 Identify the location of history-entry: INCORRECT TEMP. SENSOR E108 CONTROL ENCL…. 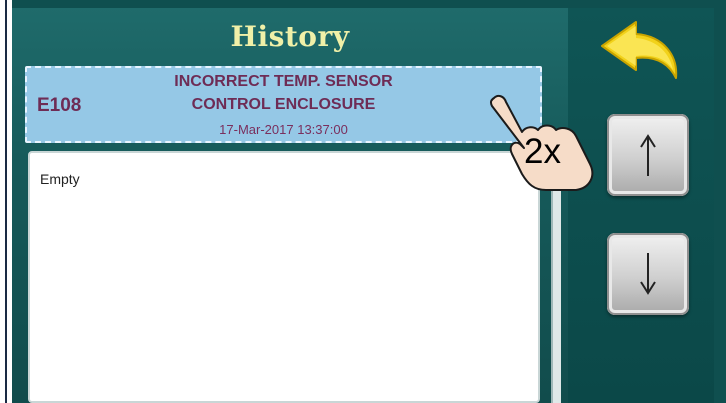
(283, 104).